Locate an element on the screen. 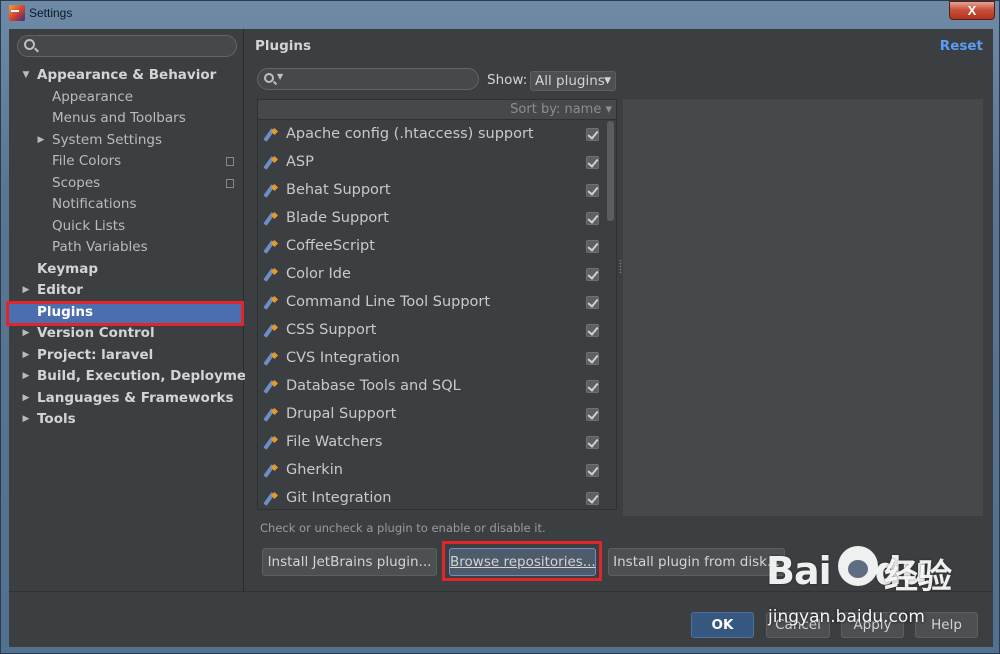 The image size is (1000, 654). sidebar-item-appearance-behavior: ▼ Appearance & Behavior is located at coordinates (126, 76).